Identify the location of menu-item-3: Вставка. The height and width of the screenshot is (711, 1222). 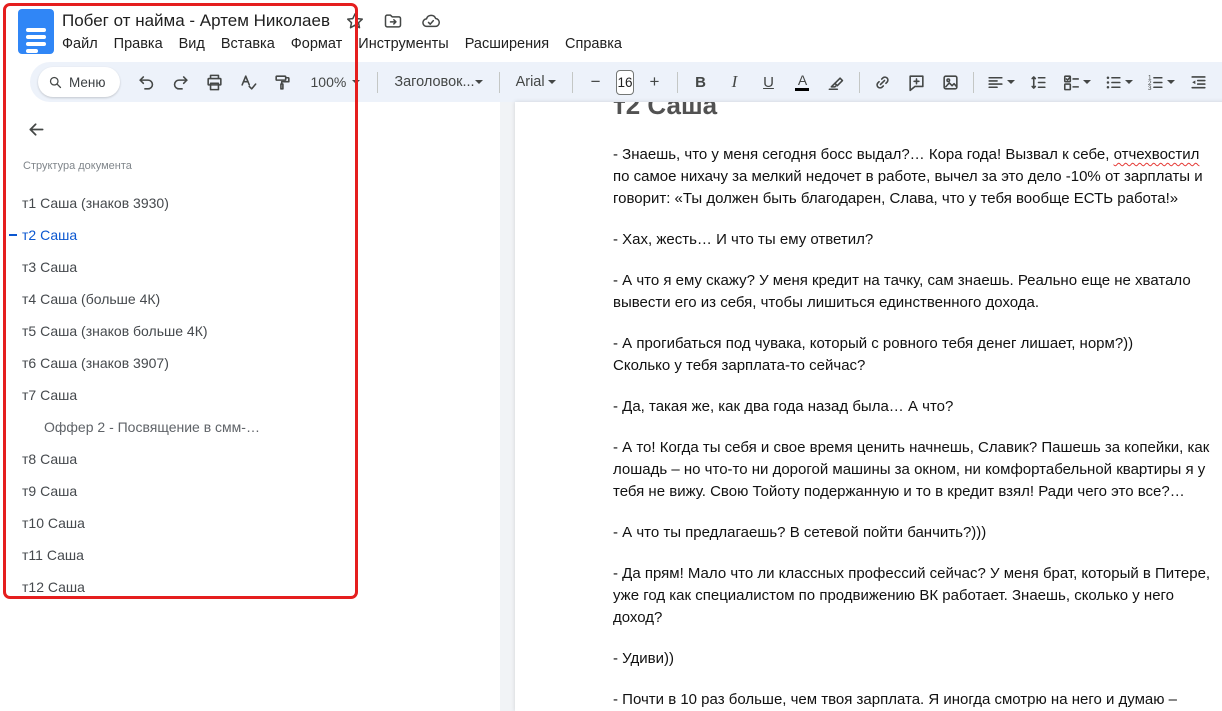
(248, 44).